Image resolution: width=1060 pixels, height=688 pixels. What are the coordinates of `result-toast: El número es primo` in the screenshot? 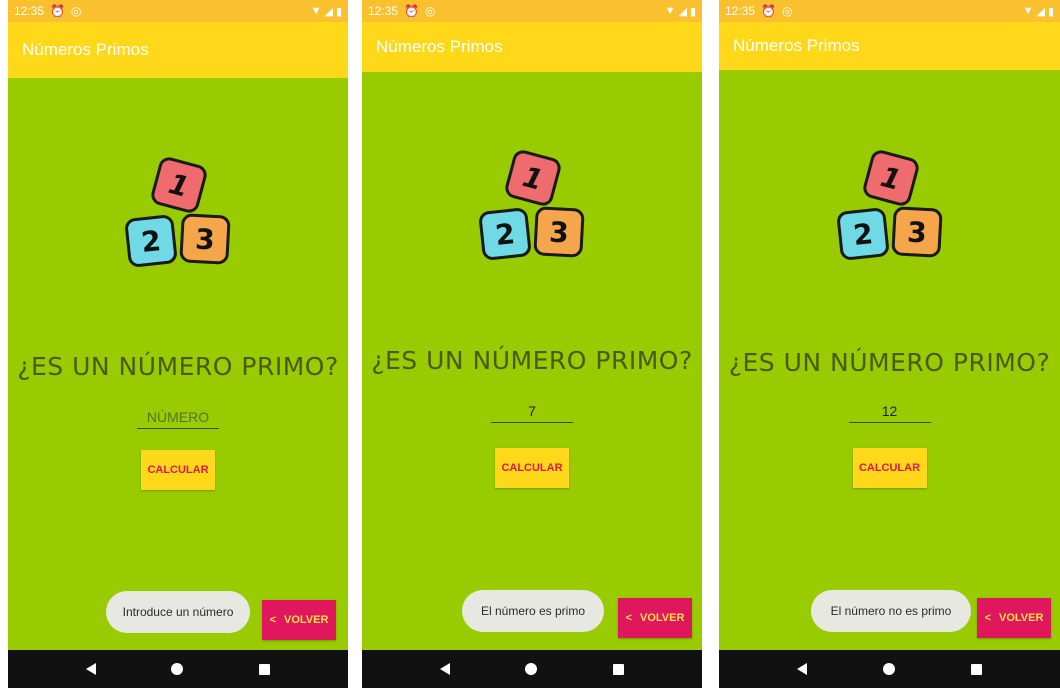 It's located at (533, 611).